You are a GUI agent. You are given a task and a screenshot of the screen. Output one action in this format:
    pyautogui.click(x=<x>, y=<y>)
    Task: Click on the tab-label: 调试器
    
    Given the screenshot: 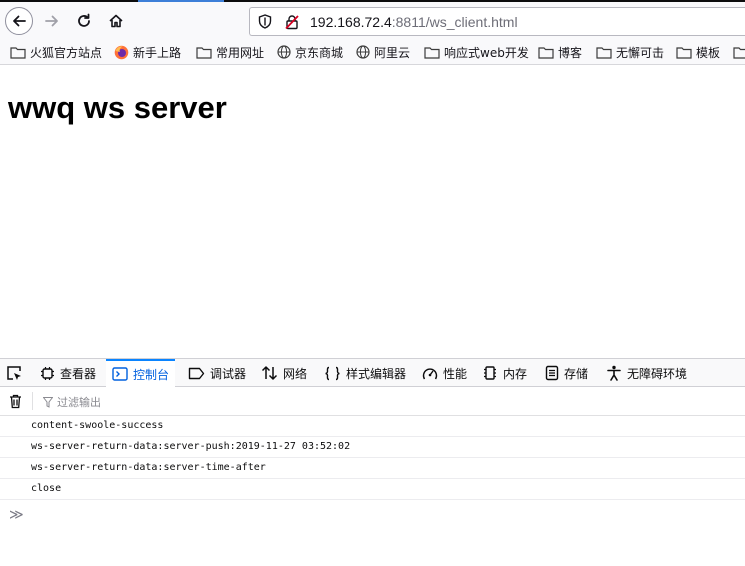 What is the action you would take?
    pyautogui.click(x=228, y=373)
    